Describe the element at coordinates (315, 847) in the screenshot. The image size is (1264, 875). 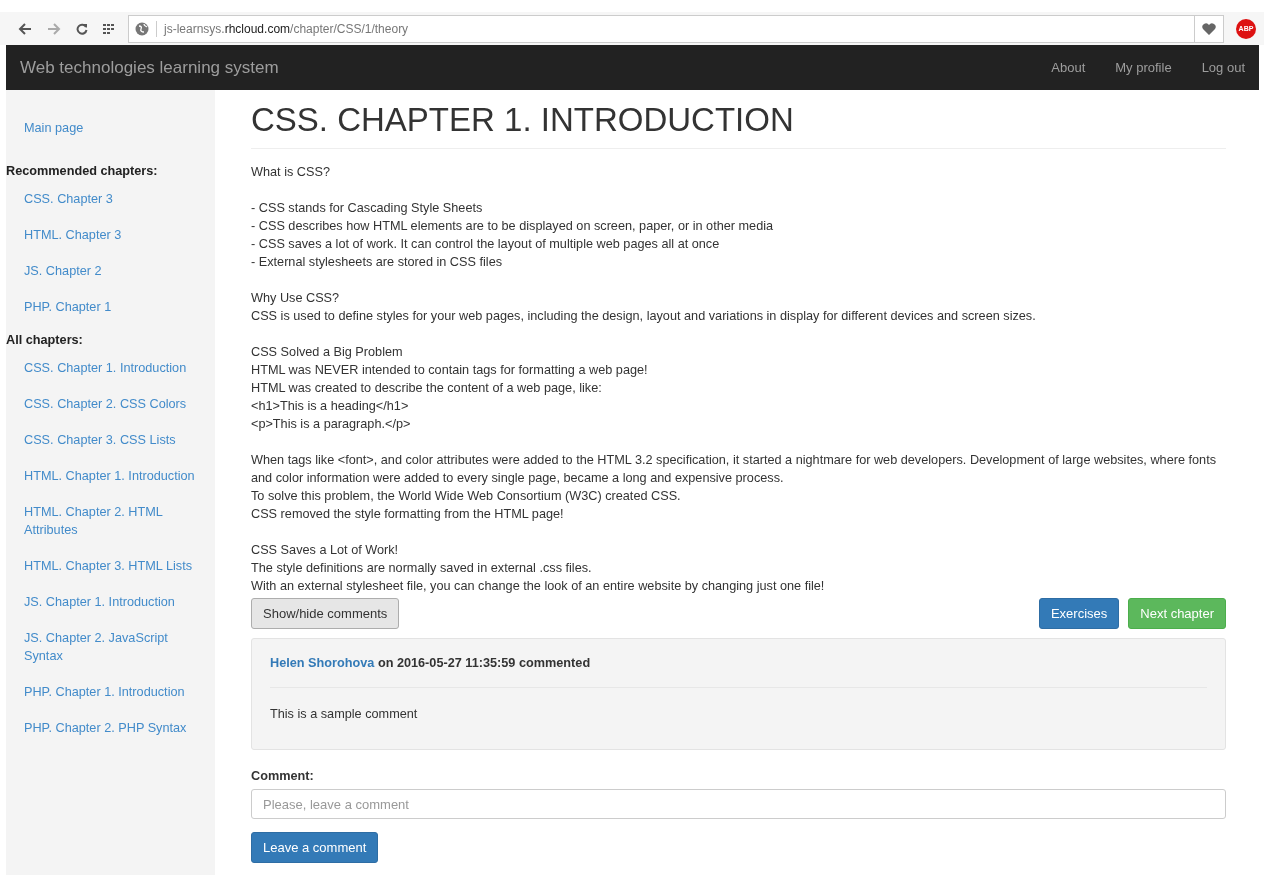
I see `leave-comment-button: Leave a comment` at that location.